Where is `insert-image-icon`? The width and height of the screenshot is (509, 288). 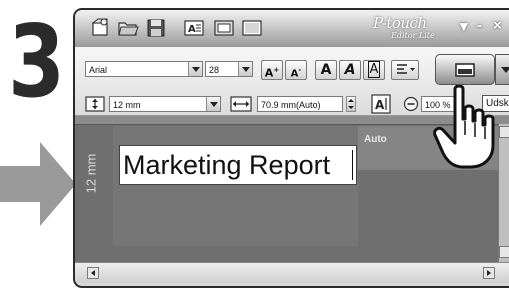
insert-image-icon is located at coordinates (252, 28).